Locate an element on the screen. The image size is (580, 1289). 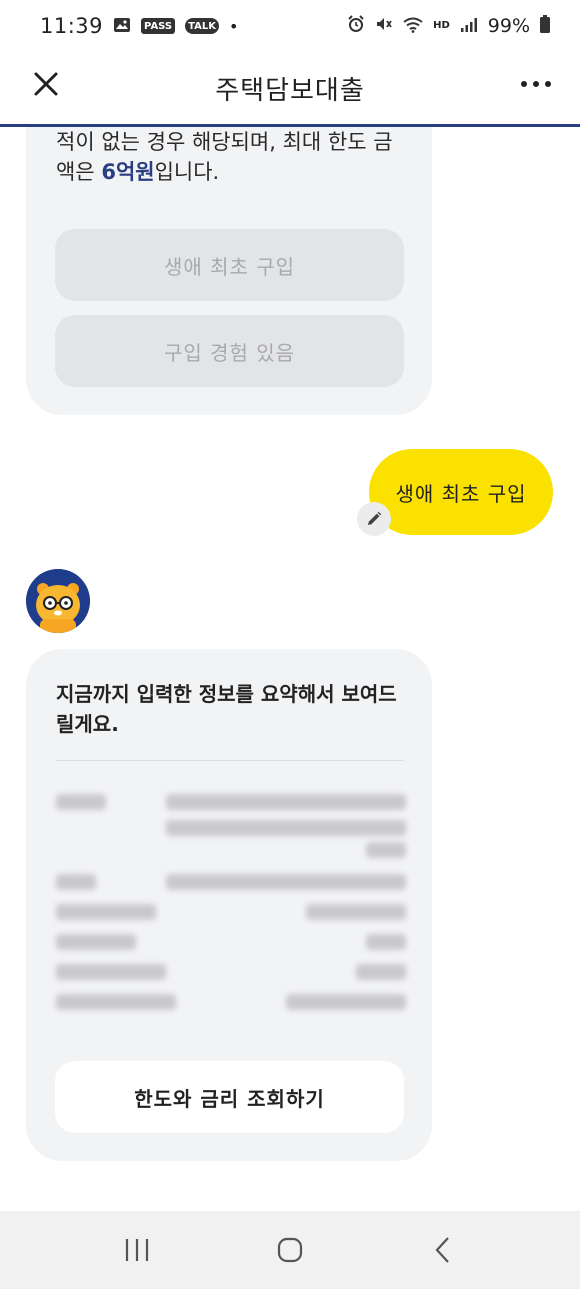
summary-divider is located at coordinates (230, 760).